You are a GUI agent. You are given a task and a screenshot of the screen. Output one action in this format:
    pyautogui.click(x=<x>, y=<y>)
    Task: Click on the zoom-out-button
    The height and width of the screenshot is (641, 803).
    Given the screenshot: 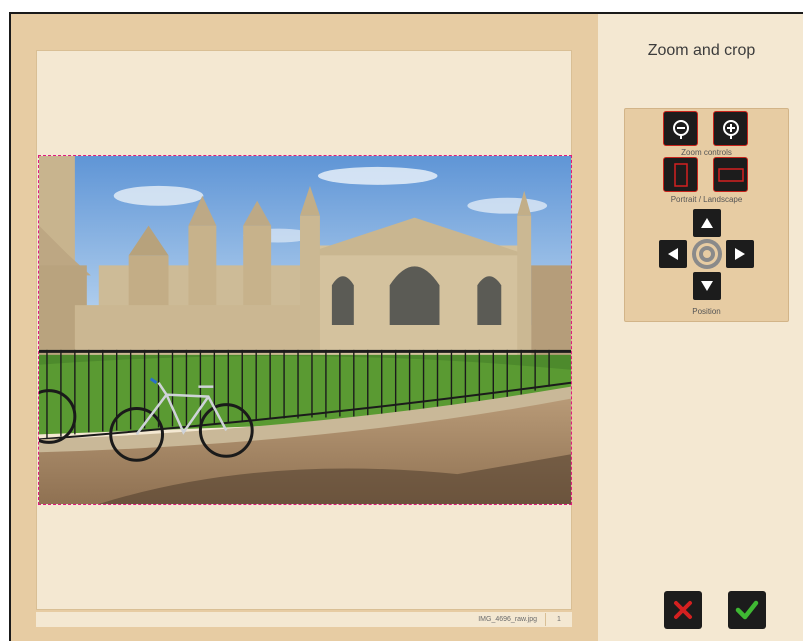 What is the action you would take?
    pyautogui.click(x=680, y=128)
    